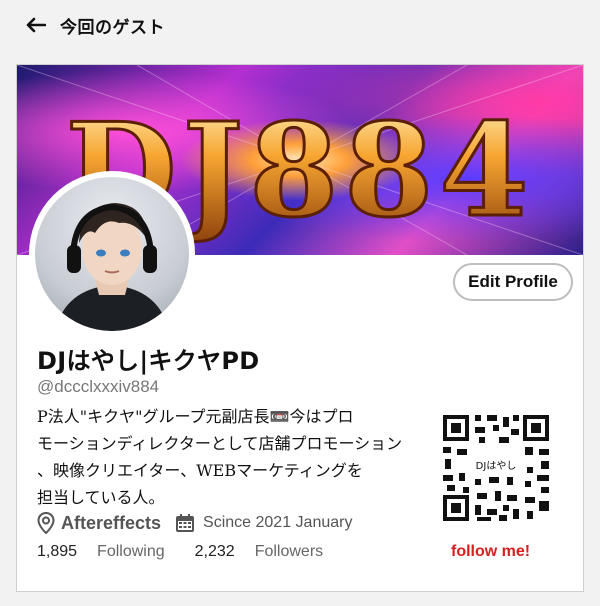 This screenshot has width=600, height=606. What do you see at coordinates (513, 282) in the screenshot?
I see `edit-profile-button: Edit Profile` at bounding box center [513, 282].